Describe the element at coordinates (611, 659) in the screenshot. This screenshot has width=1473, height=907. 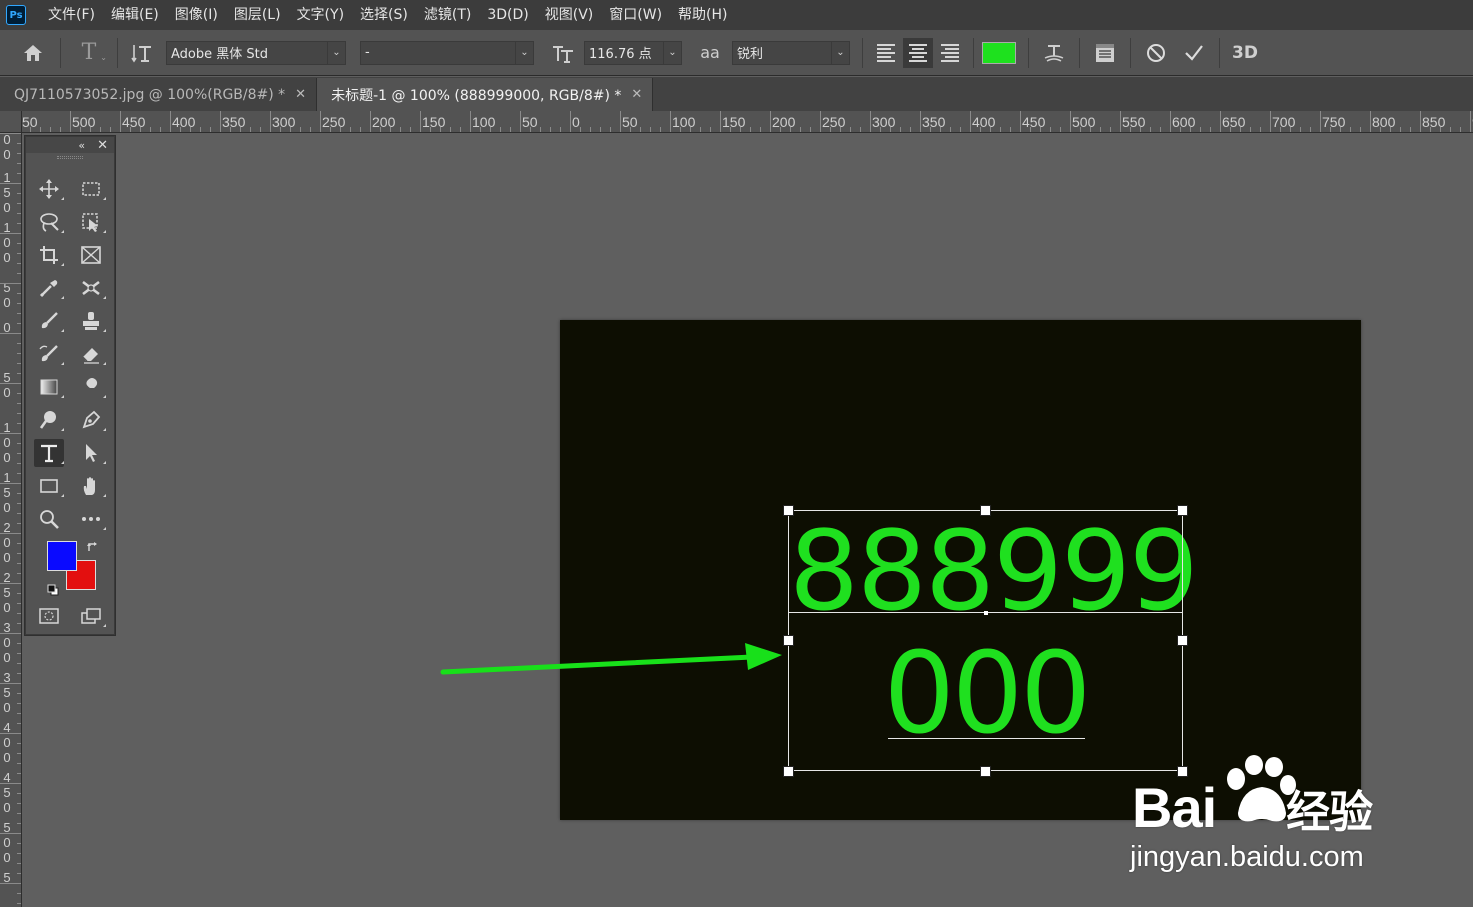
I see `annotation-arrow` at that location.